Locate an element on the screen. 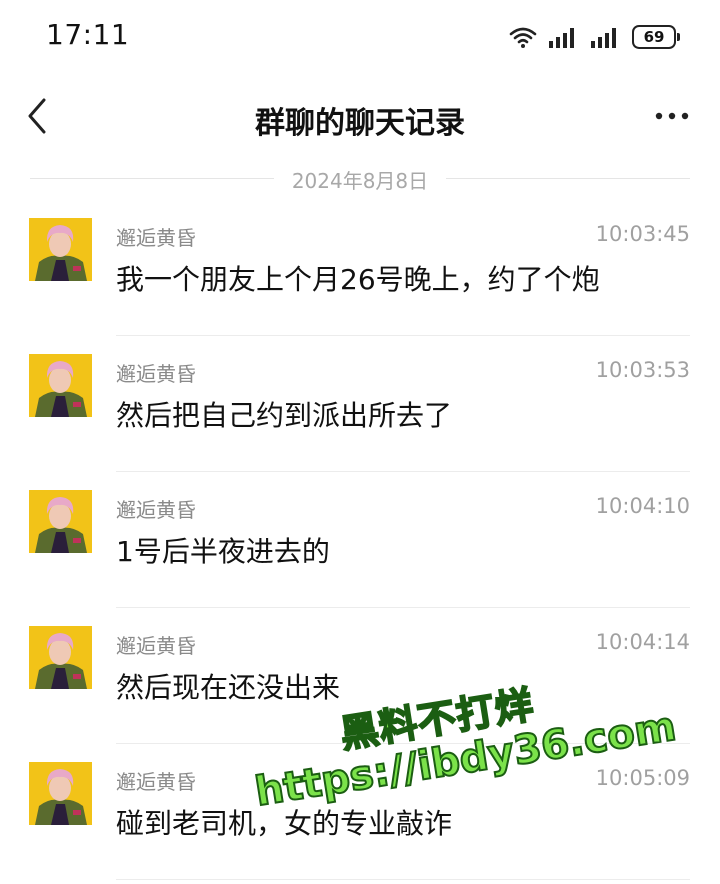  header: 群聊的聊天记录 is located at coordinates (360, 117).